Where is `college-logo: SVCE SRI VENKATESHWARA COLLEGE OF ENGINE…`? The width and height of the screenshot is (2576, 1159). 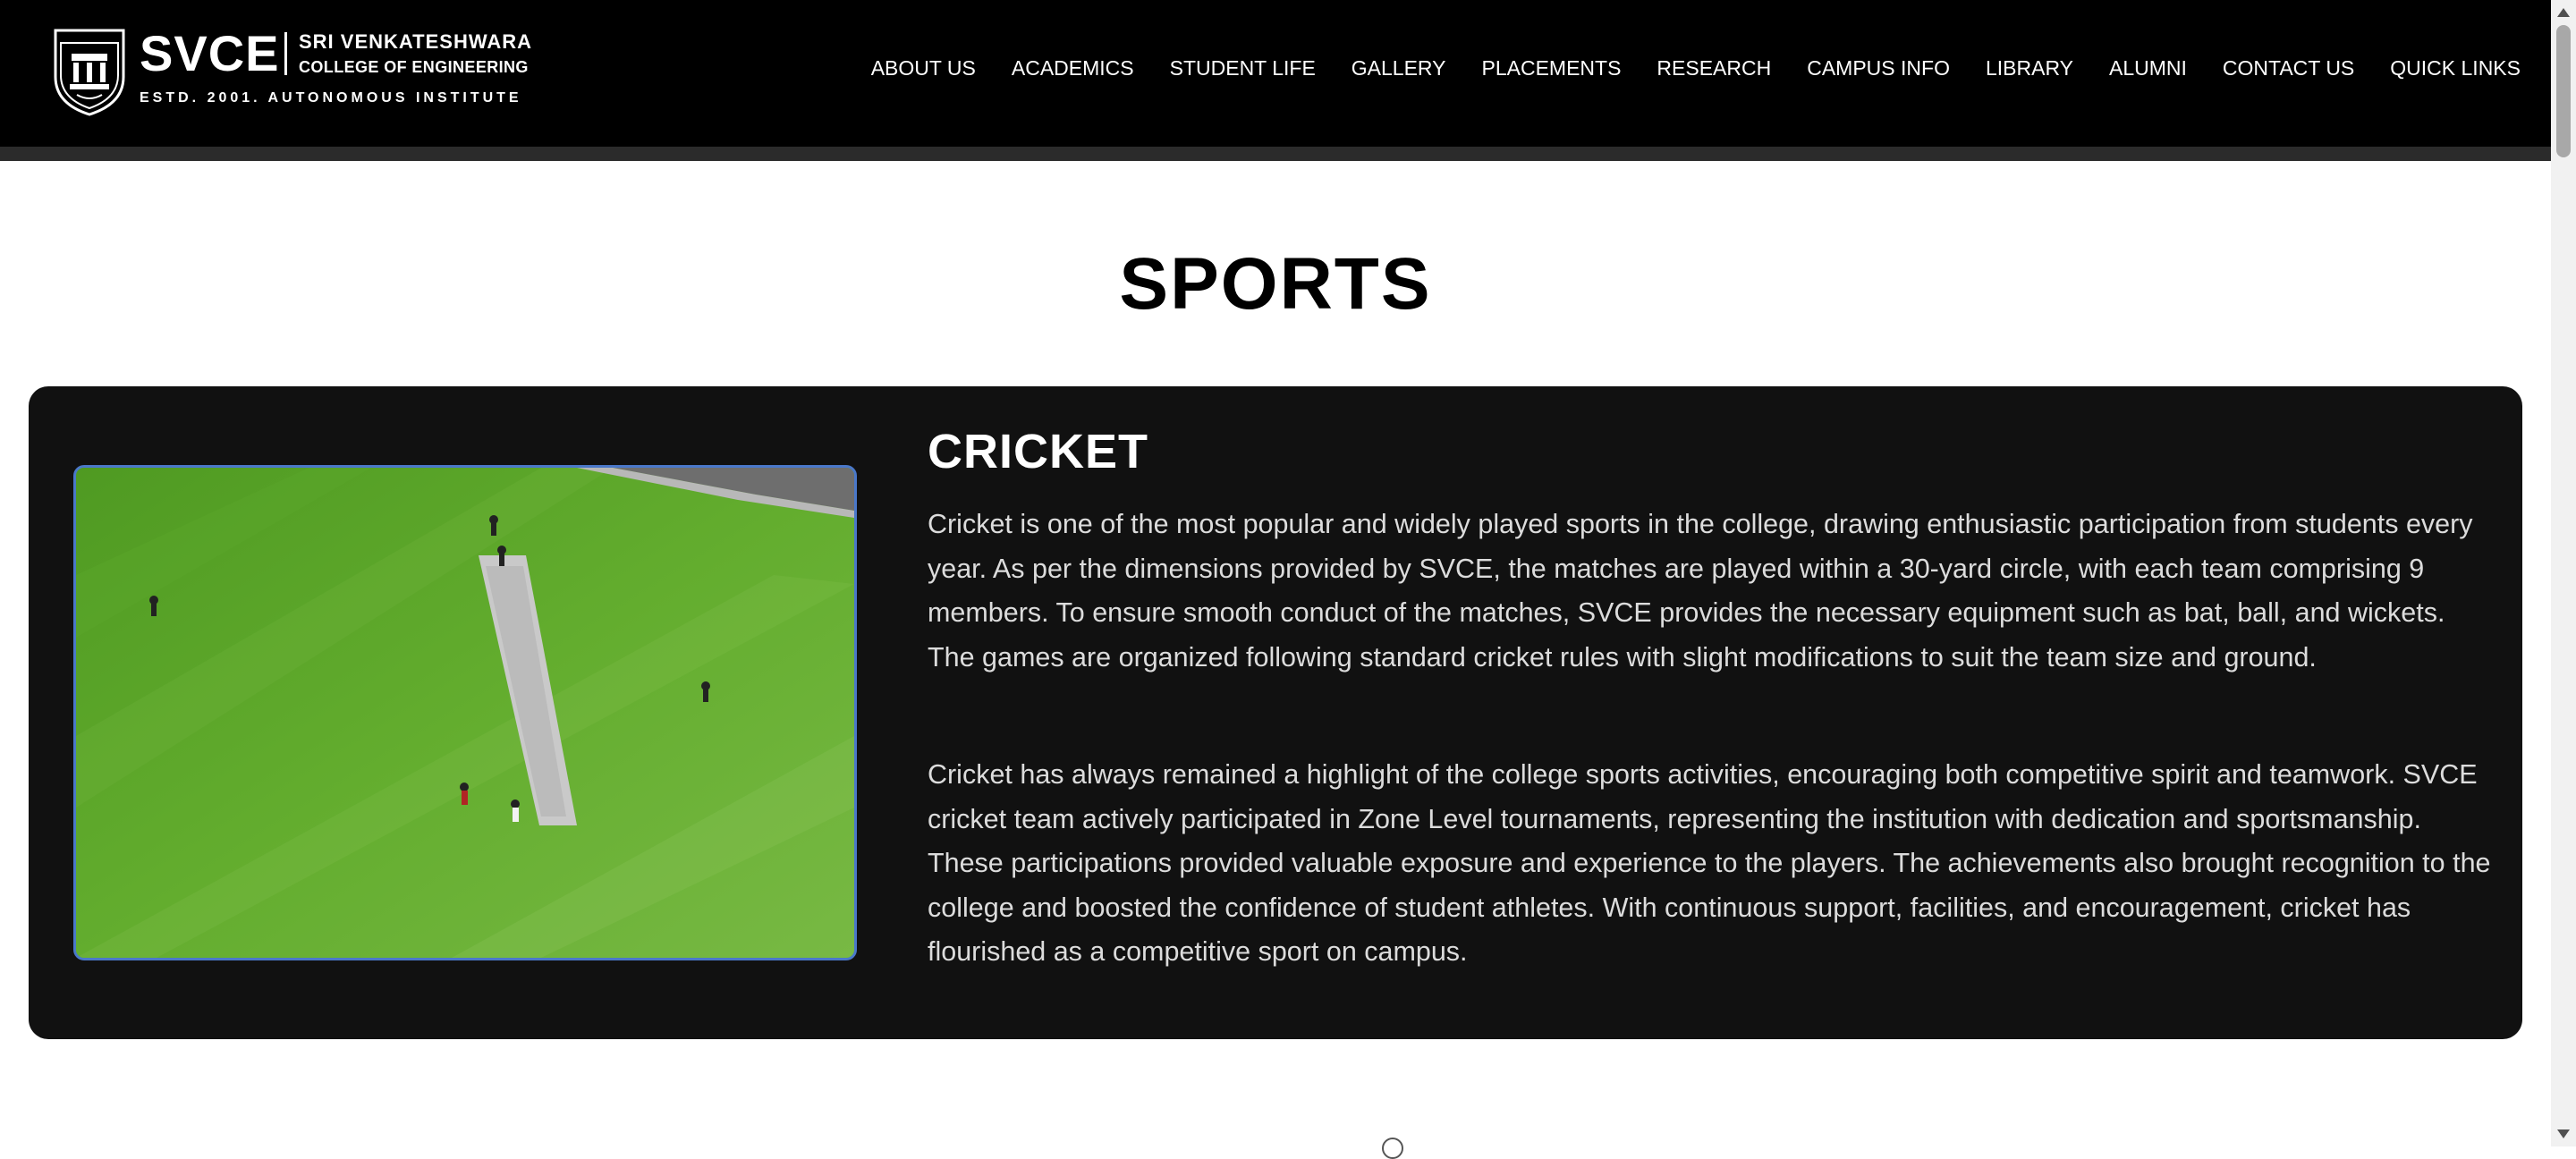 college-logo: SVCE SRI VENKATESHWARA COLLEGE OF ENGINE… is located at coordinates (291, 69).